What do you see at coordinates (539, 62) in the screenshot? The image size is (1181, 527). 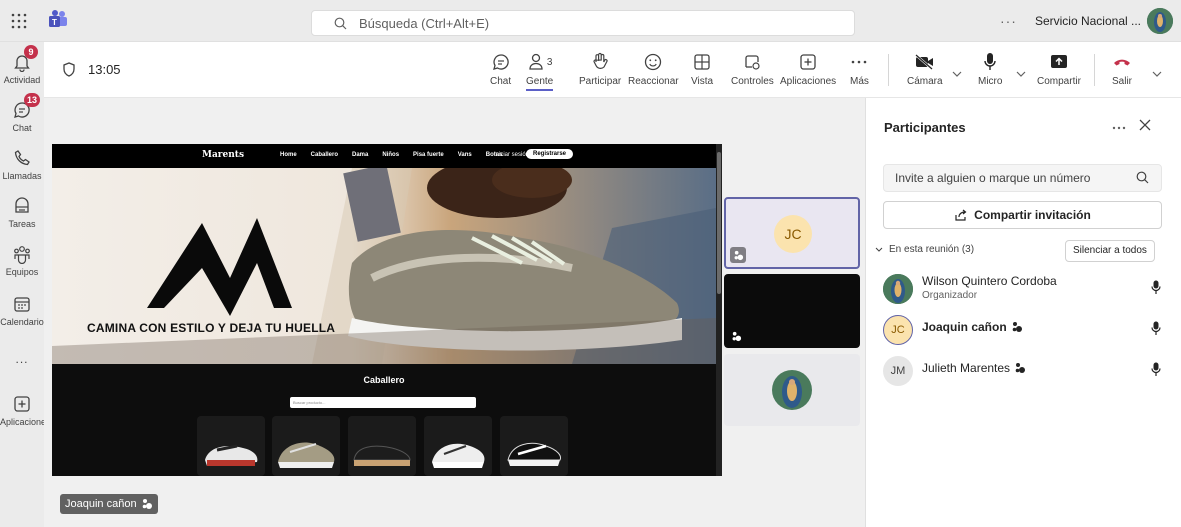 I see `people-icon: 3` at bounding box center [539, 62].